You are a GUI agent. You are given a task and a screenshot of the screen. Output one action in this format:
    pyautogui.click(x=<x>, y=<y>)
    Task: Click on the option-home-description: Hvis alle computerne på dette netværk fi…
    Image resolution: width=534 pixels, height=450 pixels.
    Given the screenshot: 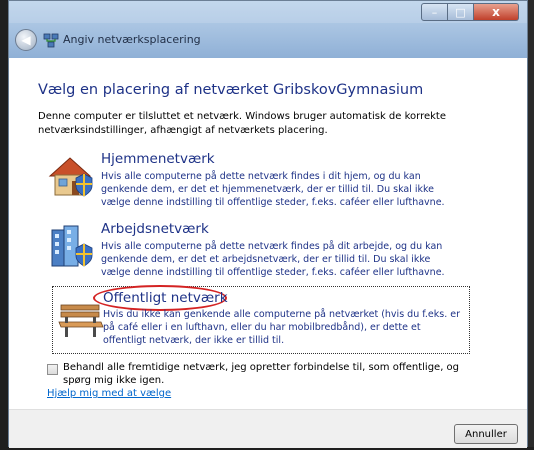 What is the action you would take?
    pyautogui.click(x=273, y=189)
    